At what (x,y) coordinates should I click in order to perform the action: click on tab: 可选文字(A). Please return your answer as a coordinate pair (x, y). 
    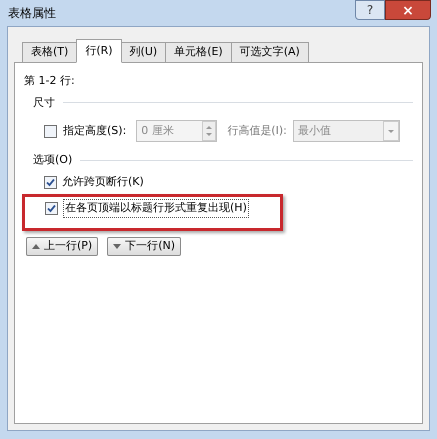
    Looking at the image, I should click on (269, 52).